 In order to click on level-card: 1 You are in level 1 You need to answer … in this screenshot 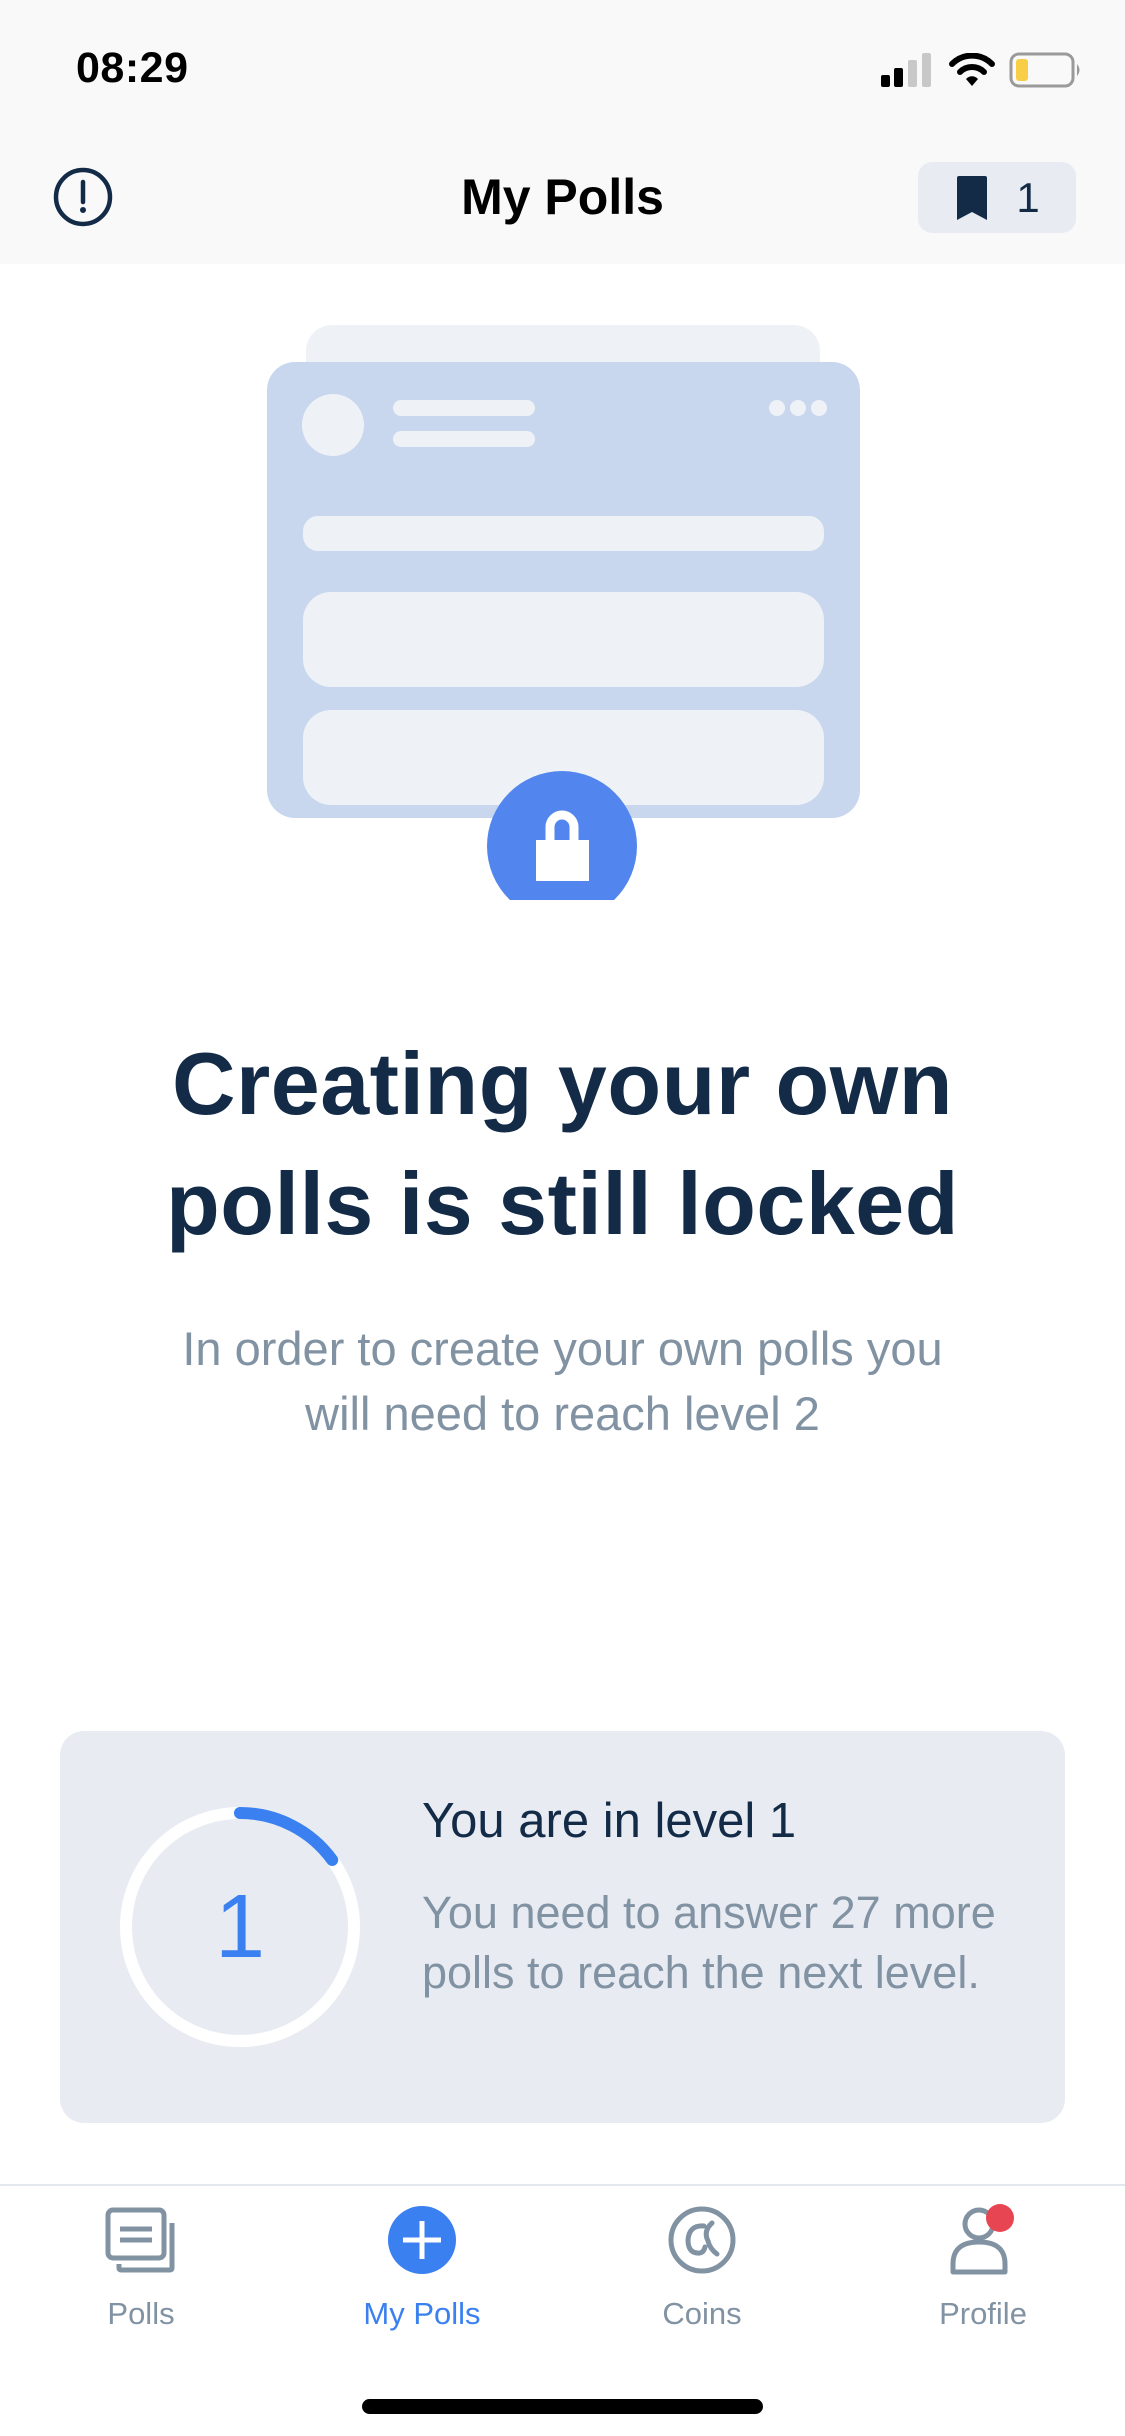, I will do `click(562, 1927)`.